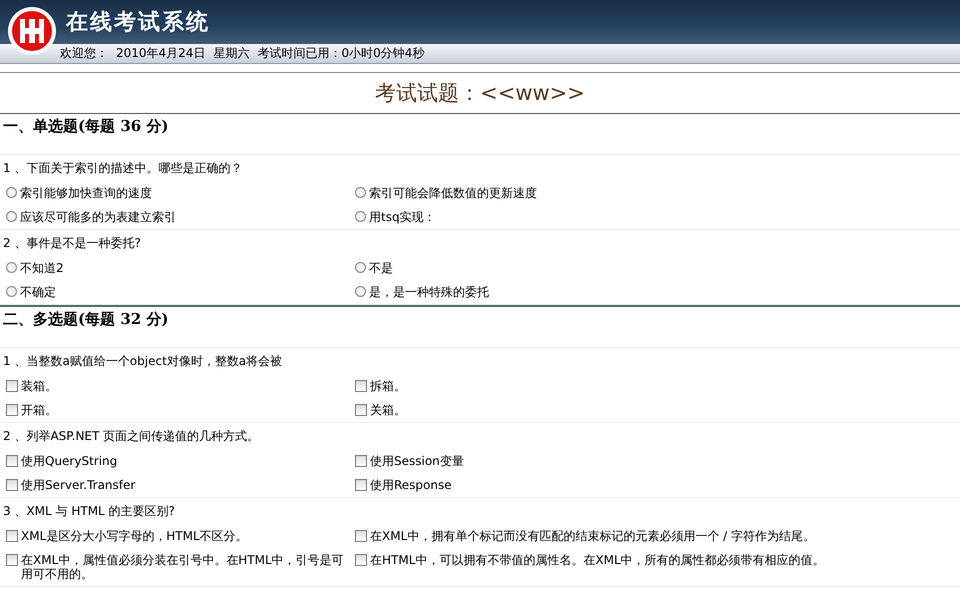 The image size is (960, 592). Describe the element at coordinates (654, 386) in the screenshot. I see `checkbox-option: 拆箱。` at that location.